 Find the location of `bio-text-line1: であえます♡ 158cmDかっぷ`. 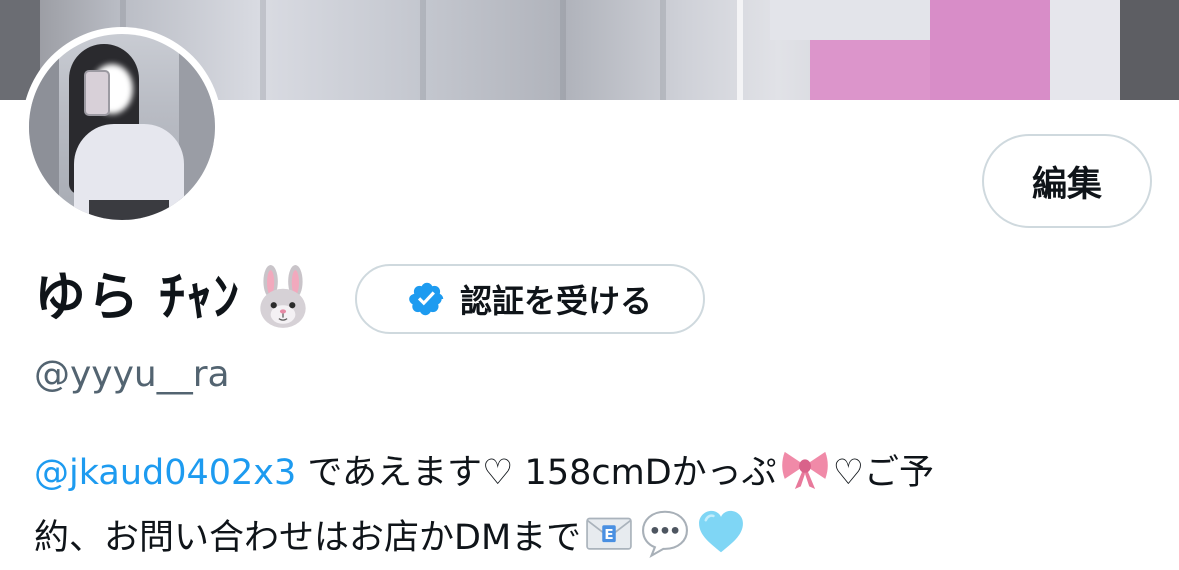

bio-text-line1: であえます♡ 158cmDかっぷ is located at coordinates (536, 473).